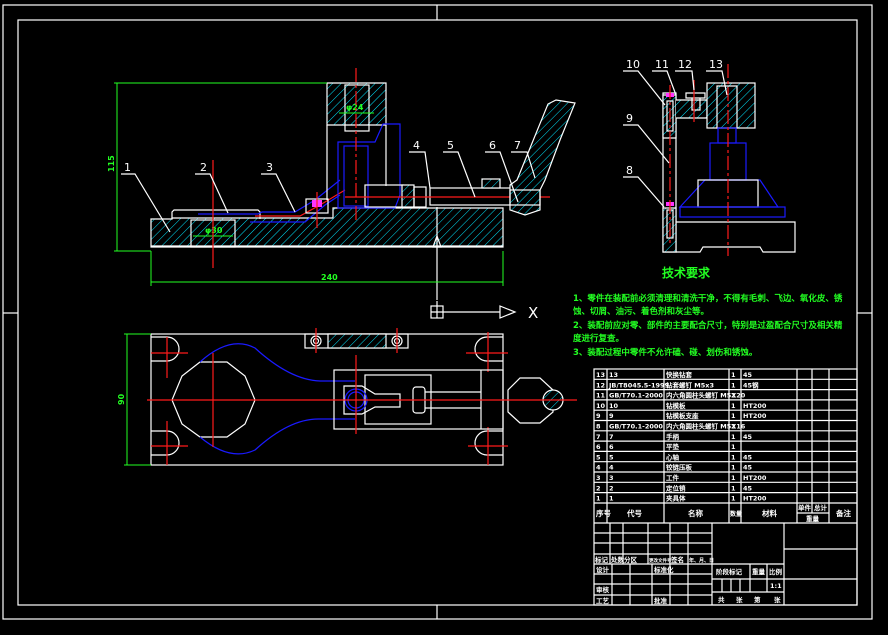 The height and width of the screenshot is (635, 888). I want to click on svg-text: 签名, so click(677, 559).